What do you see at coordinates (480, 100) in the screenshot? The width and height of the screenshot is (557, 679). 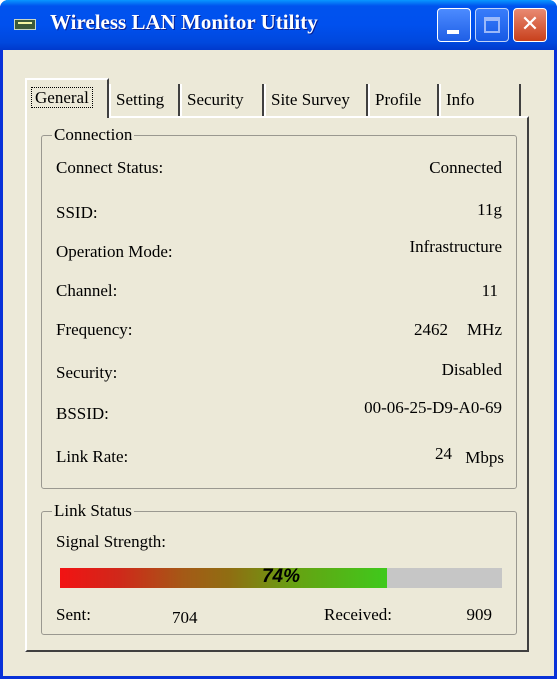 I see `tab-info: Info` at bounding box center [480, 100].